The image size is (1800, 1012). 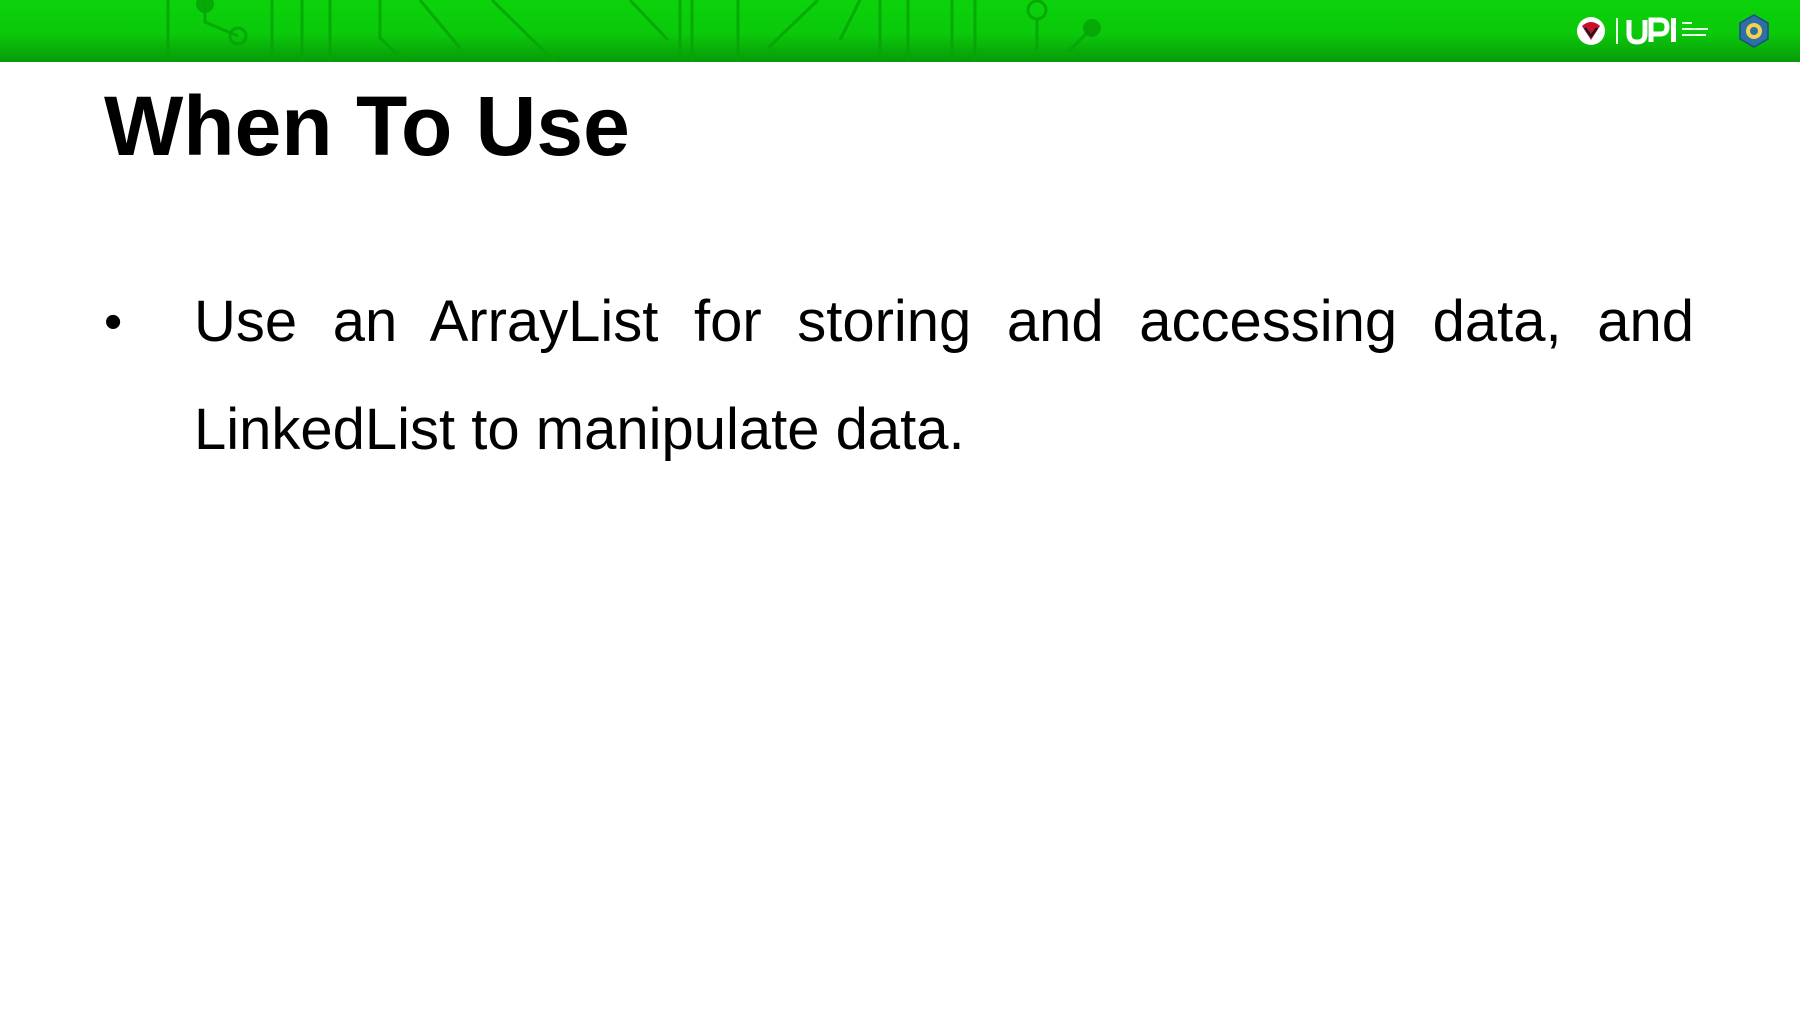 What do you see at coordinates (1591, 31) in the screenshot?
I see `upi-logo-mark` at bounding box center [1591, 31].